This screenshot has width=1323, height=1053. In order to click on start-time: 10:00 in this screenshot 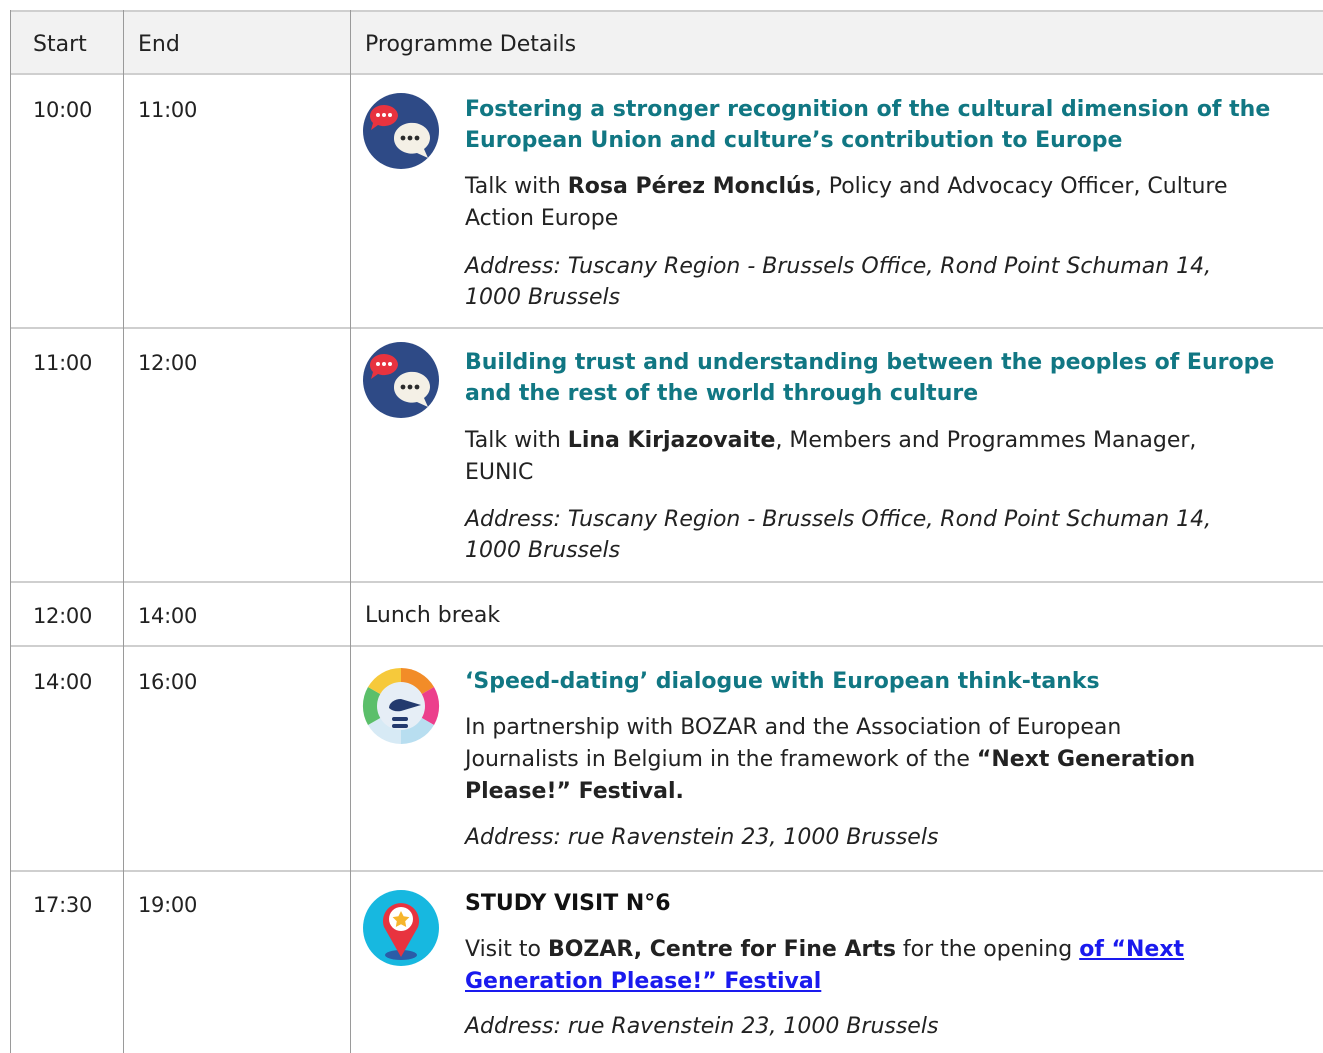, I will do `click(63, 110)`.